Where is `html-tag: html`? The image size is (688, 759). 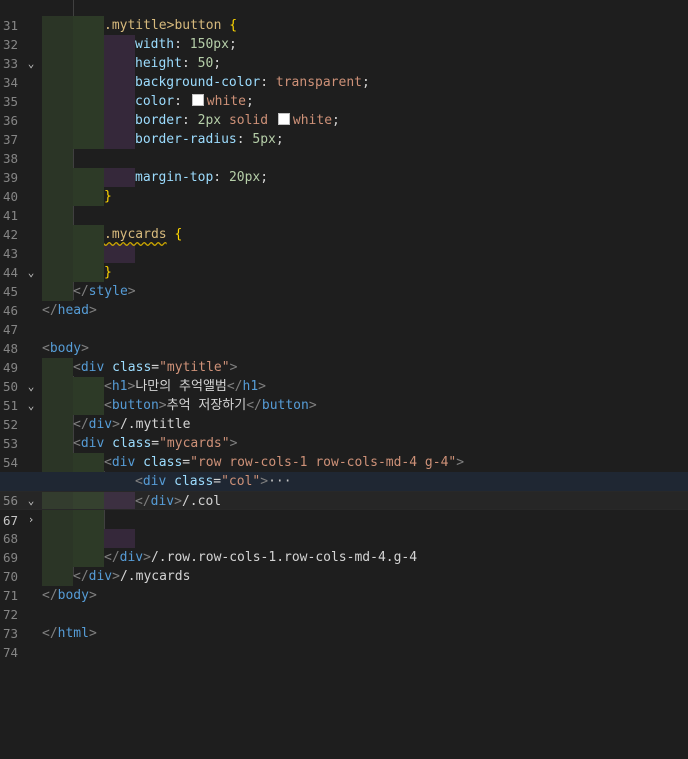 html-tag: html is located at coordinates (73, 633).